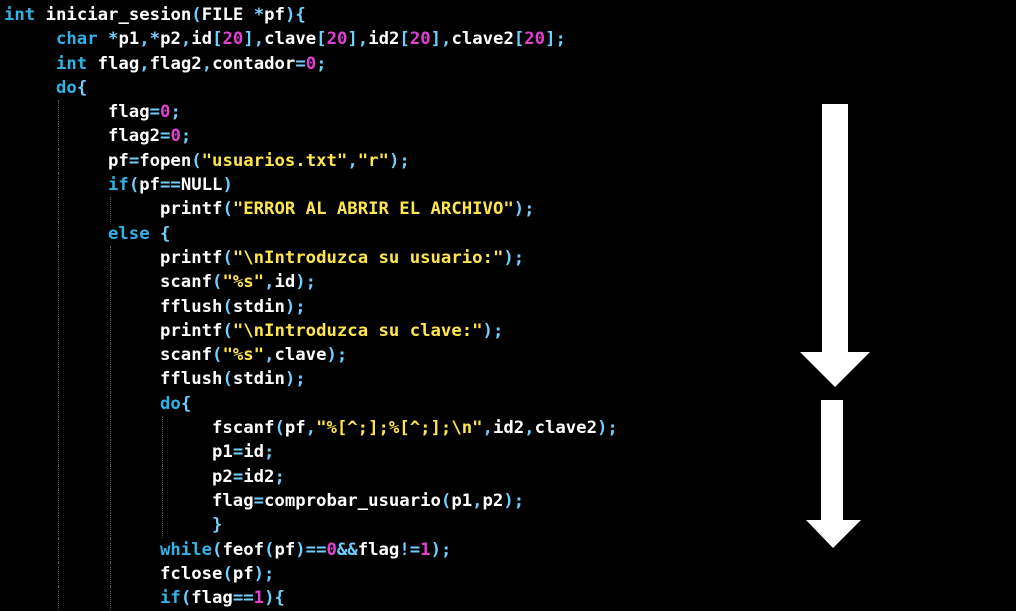 Image resolution: width=1016 pixels, height=611 pixels. I want to click on code-token: clave2, so click(565, 428).